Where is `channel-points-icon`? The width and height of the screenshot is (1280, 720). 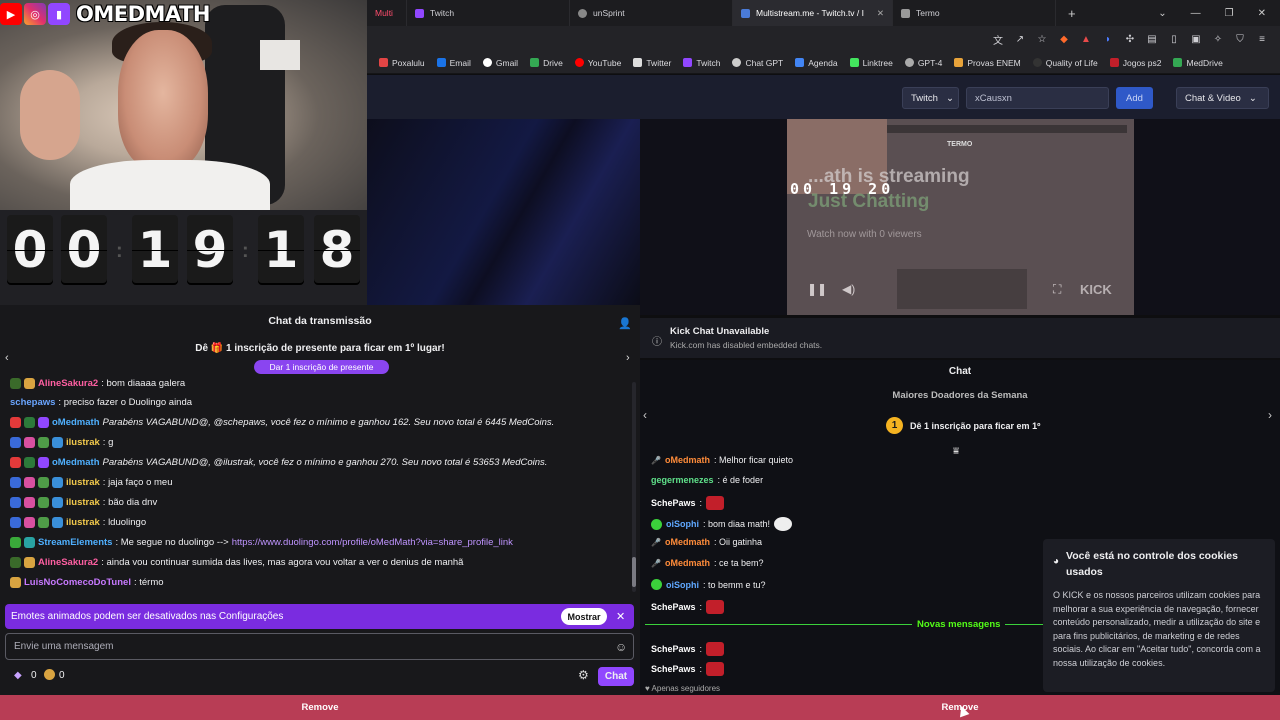
channel-points-icon is located at coordinates (49, 674).